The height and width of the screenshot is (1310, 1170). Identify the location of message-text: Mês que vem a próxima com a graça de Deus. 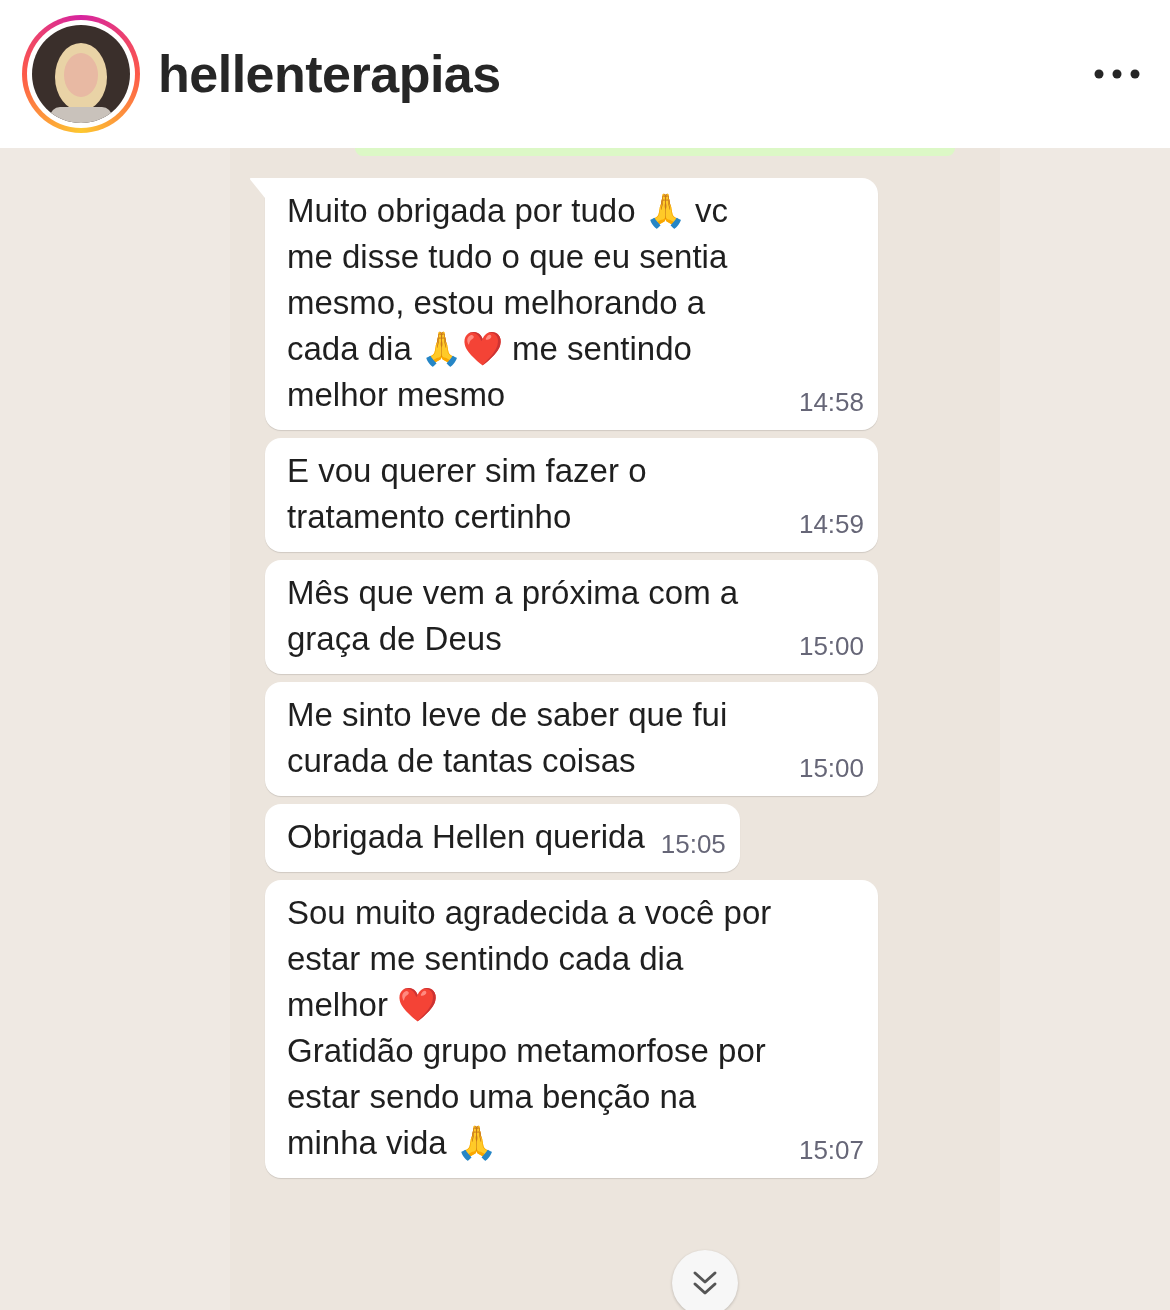
(513, 616).